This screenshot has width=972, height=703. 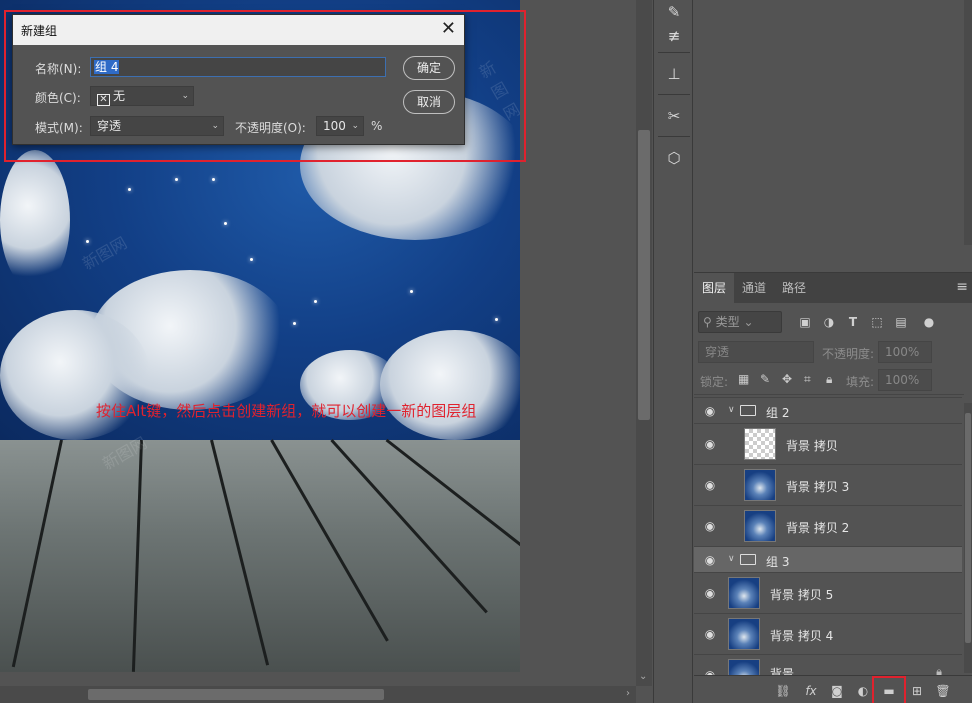 I want to click on clone-stamp-icon: ⊥, so click(x=674, y=74).